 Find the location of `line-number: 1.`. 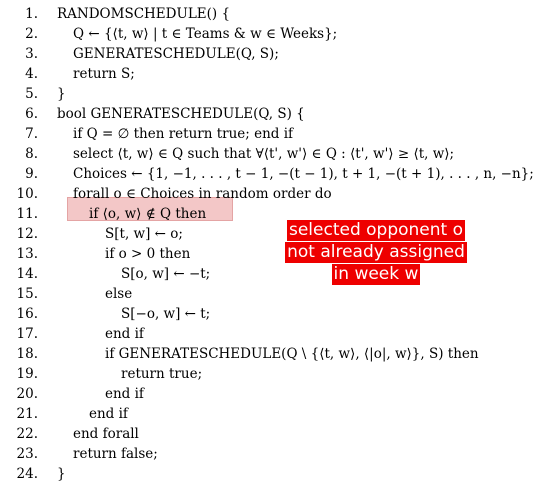

line-number: 1. is located at coordinates (31, 14).